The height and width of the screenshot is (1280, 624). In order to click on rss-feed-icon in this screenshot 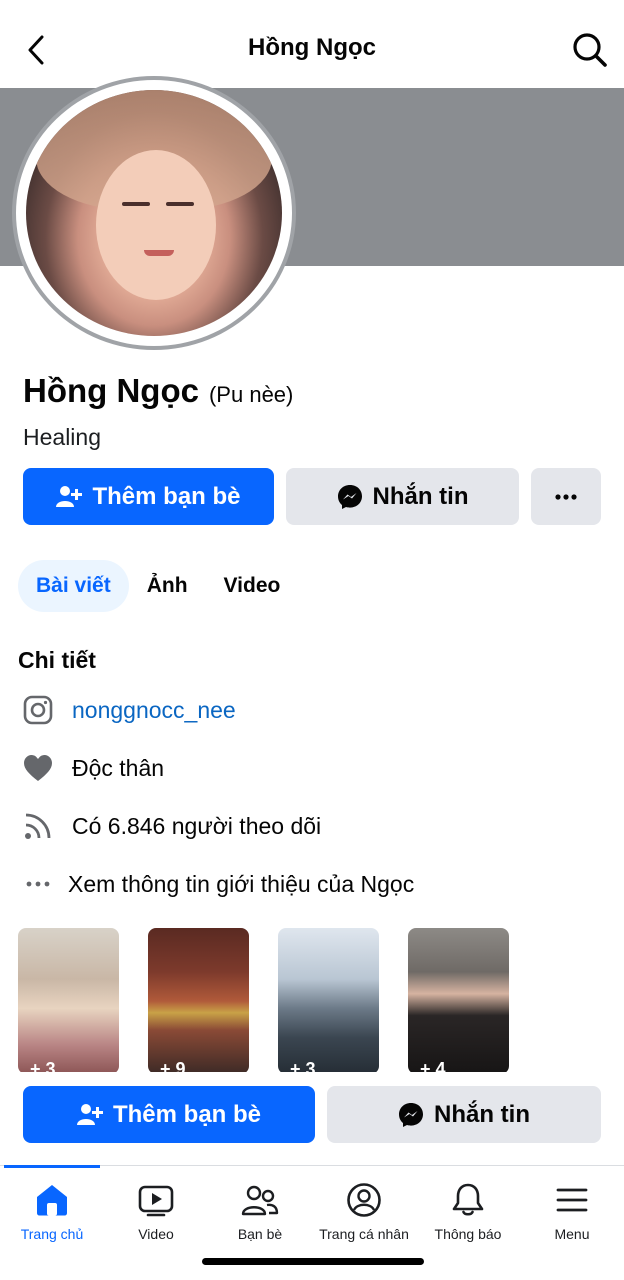, I will do `click(38, 826)`.